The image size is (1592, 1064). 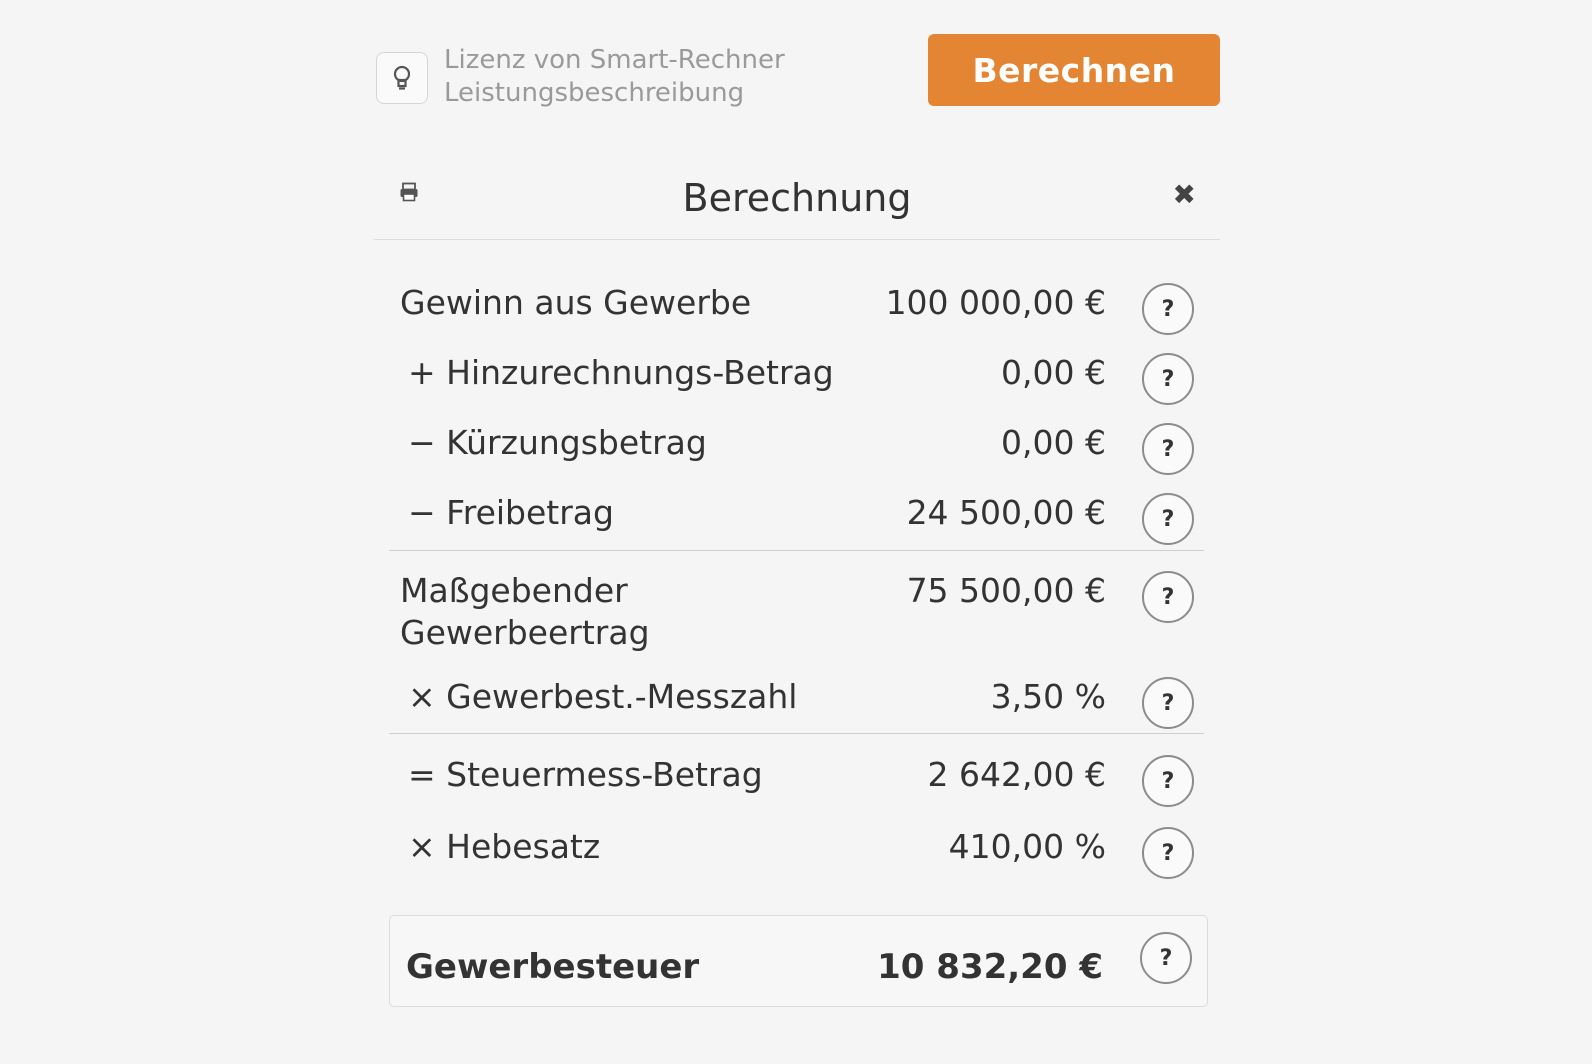 I want to click on row-label: + Hinzurechnungs-Betrag, so click(x=621, y=372).